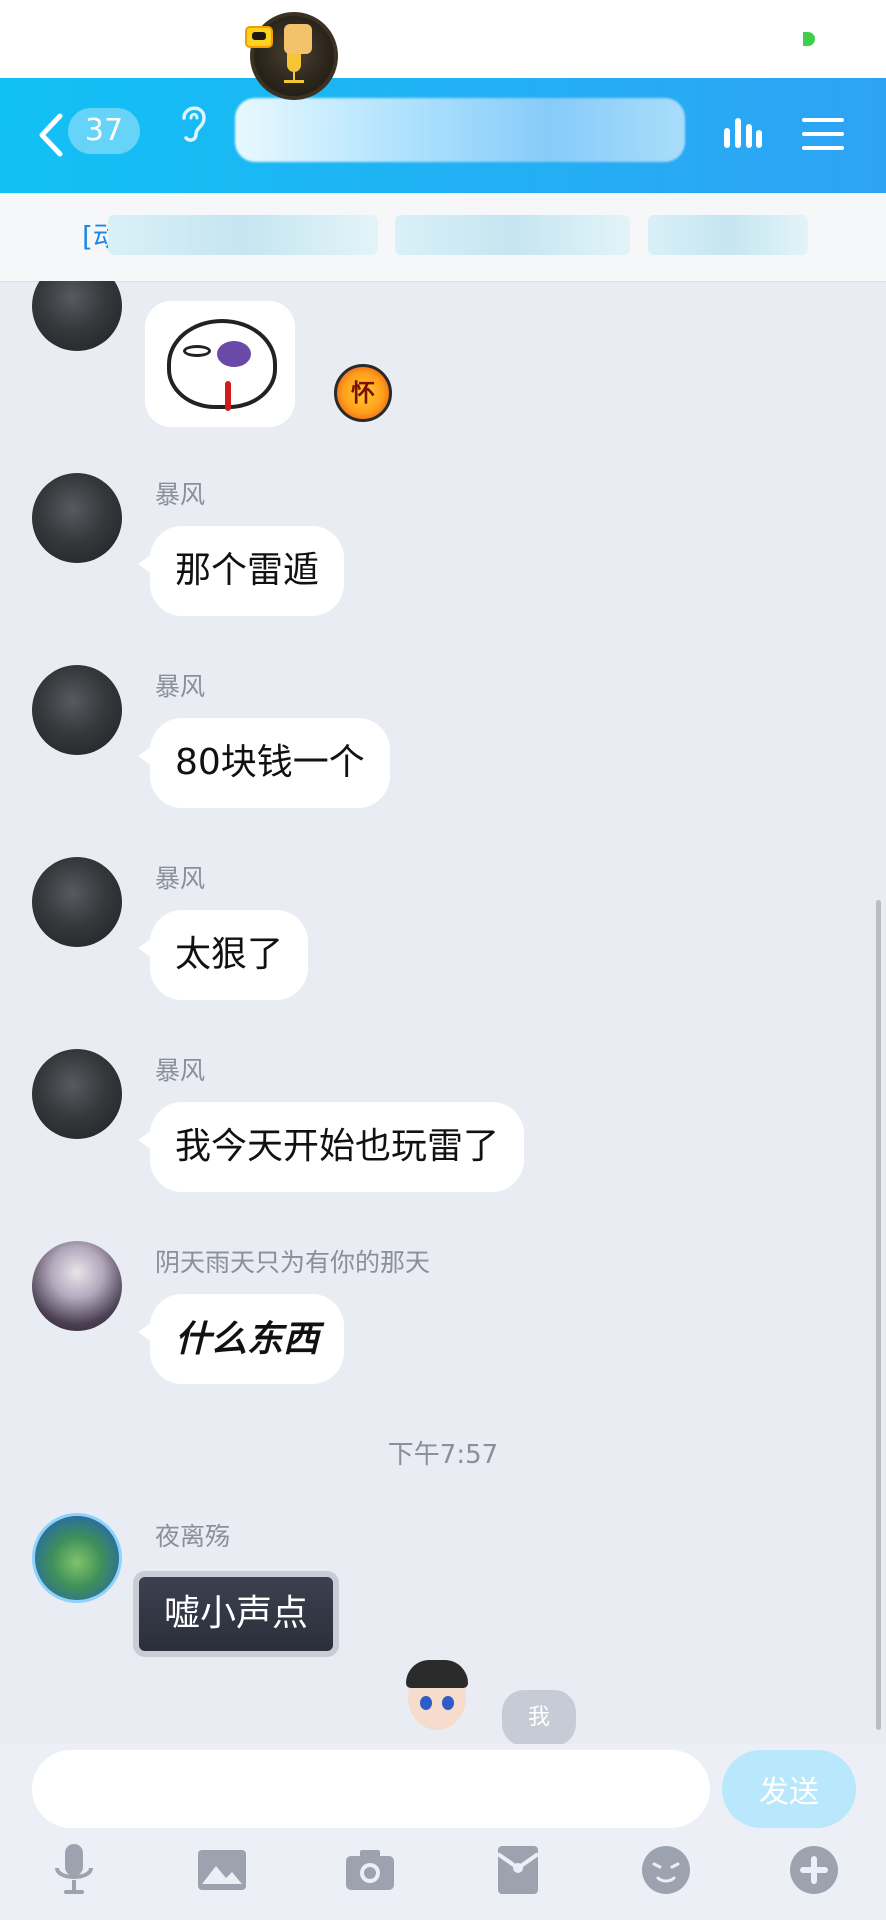 The image size is (886, 1920). What do you see at coordinates (878, 1315) in the screenshot?
I see `scrollbar` at bounding box center [878, 1315].